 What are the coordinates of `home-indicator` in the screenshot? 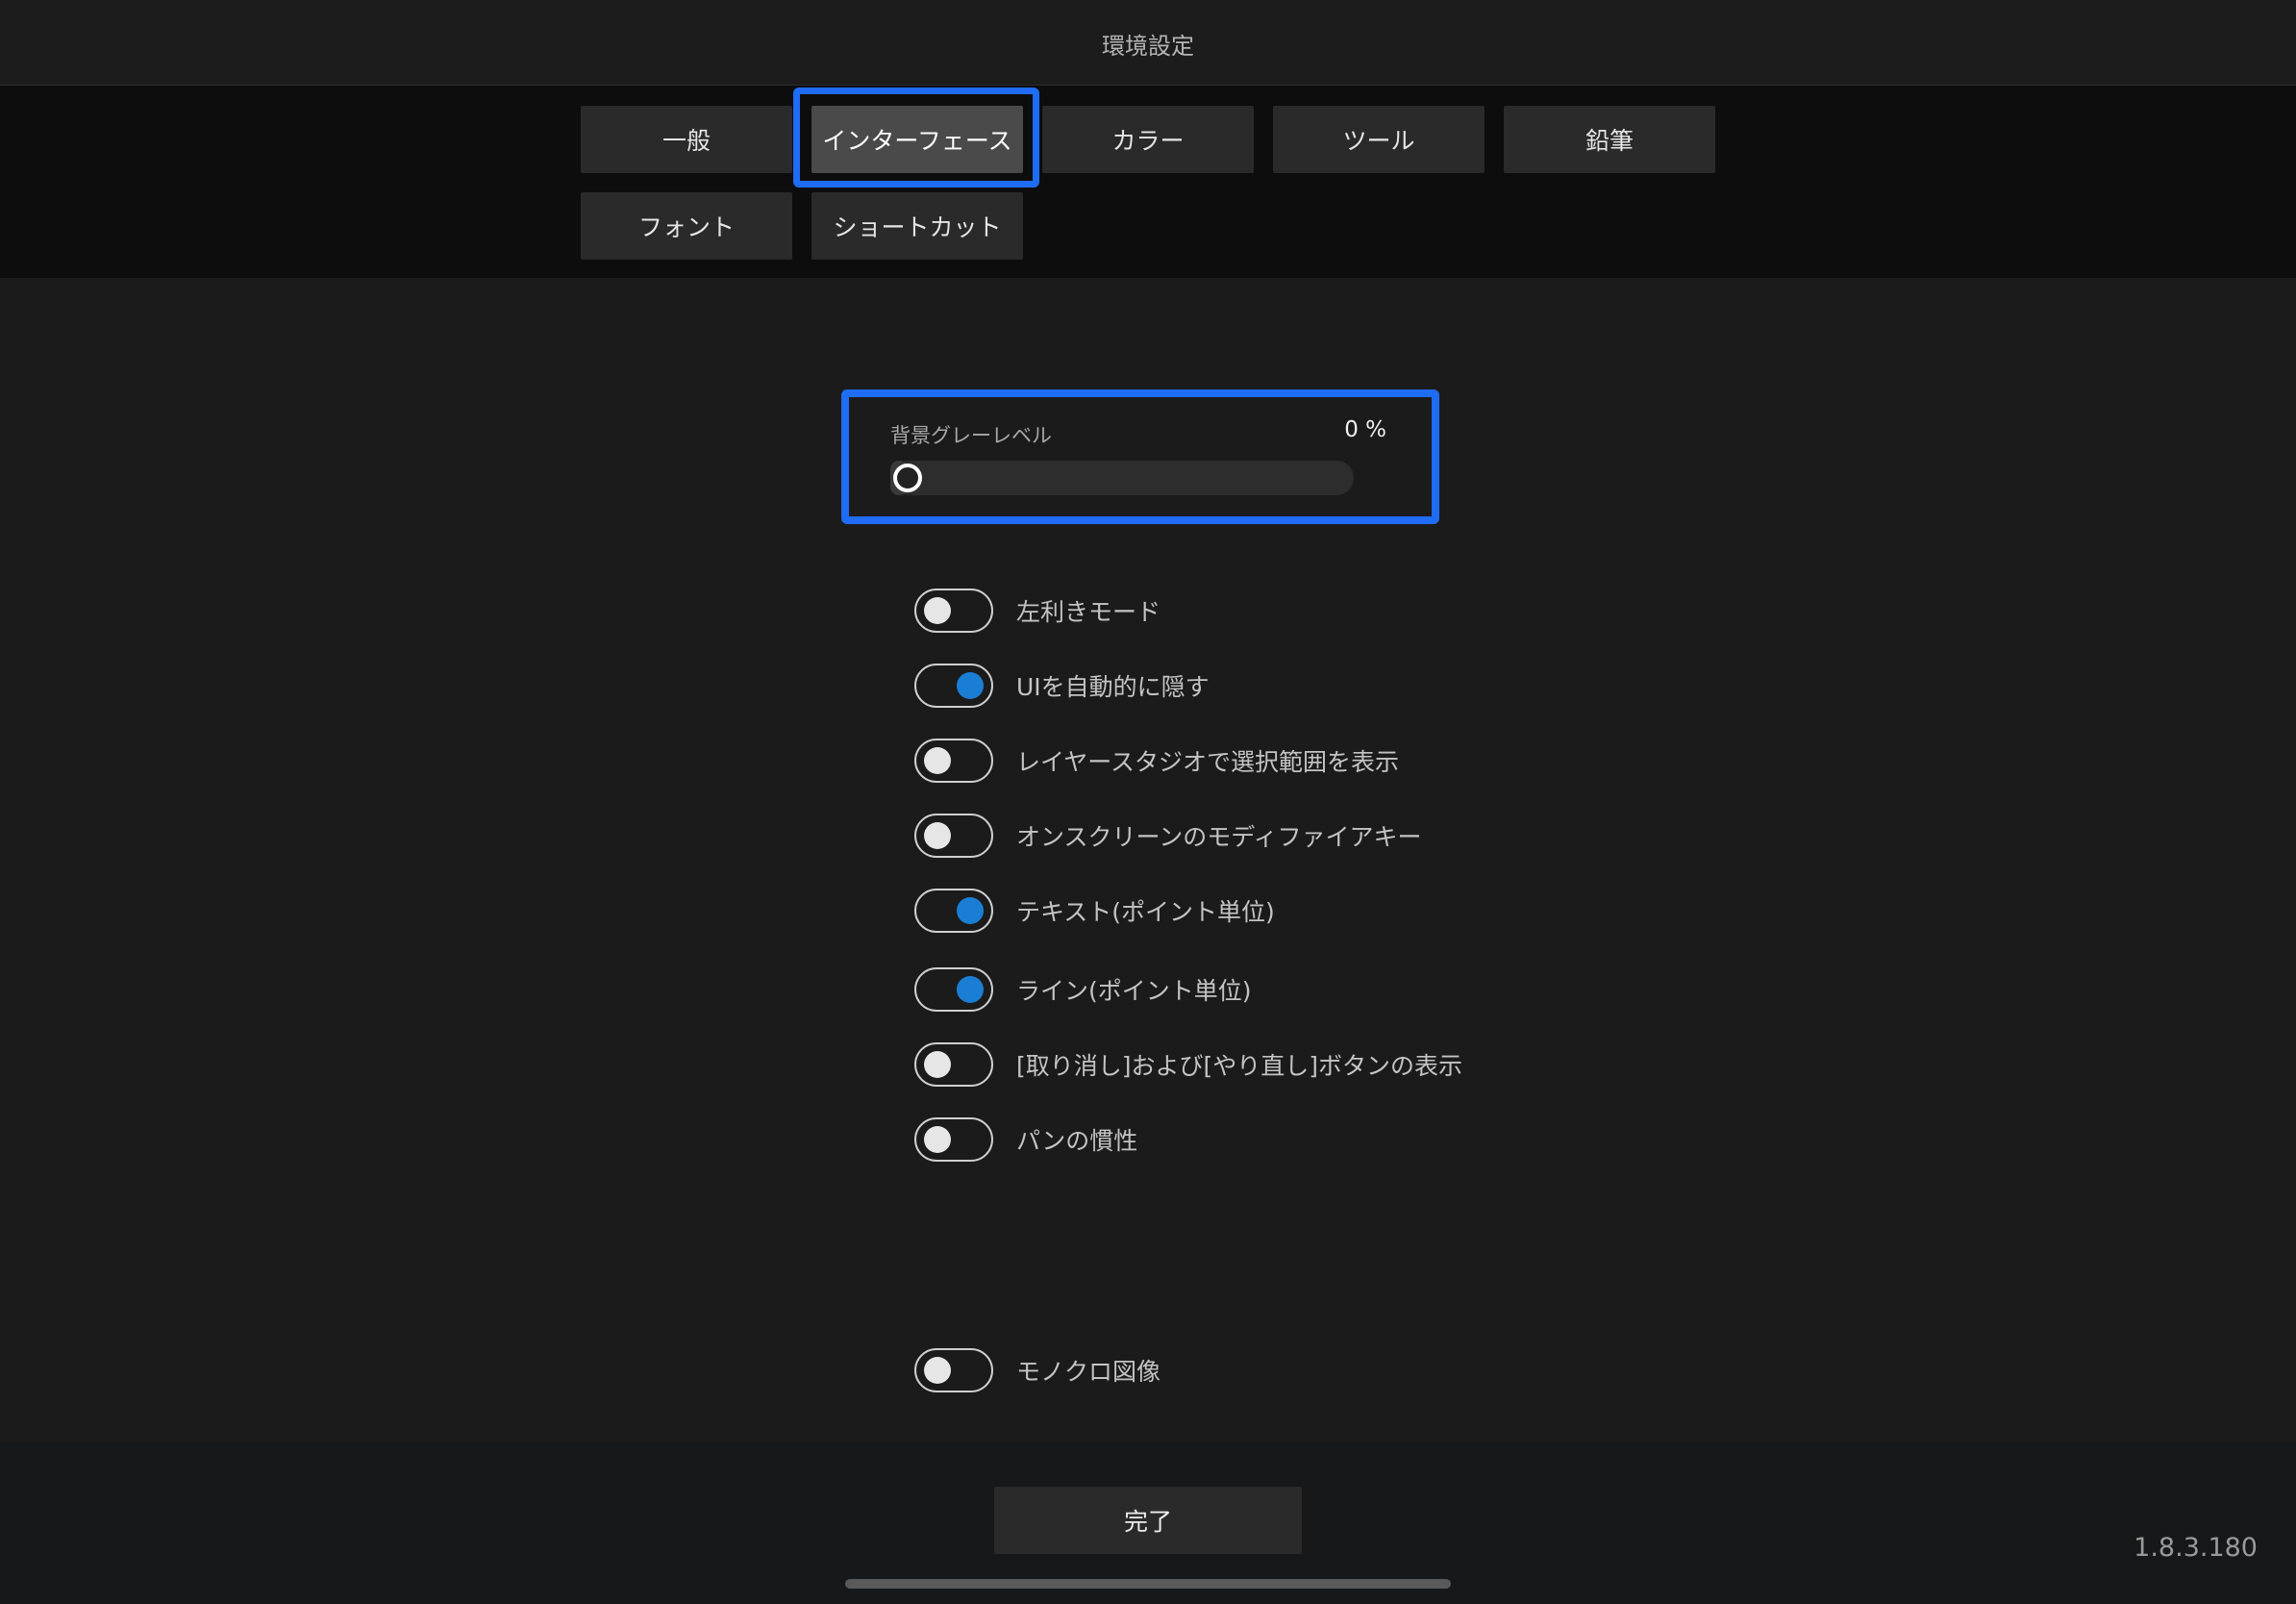 It's located at (1148, 1584).